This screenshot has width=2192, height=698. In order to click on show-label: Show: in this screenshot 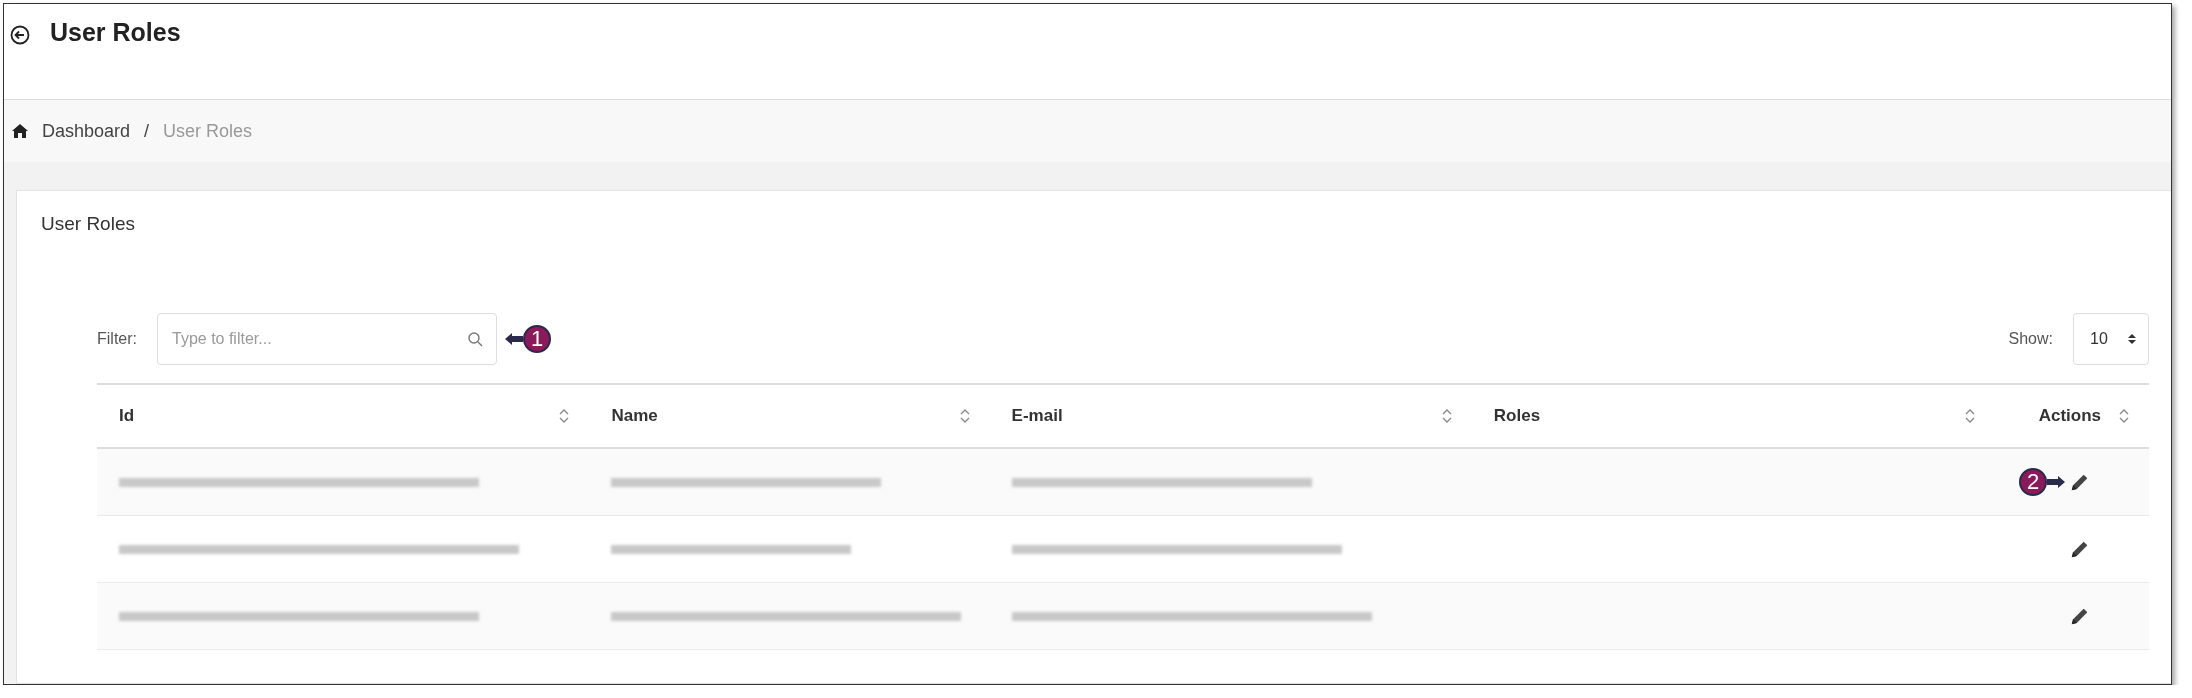, I will do `click(2030, 339)`.